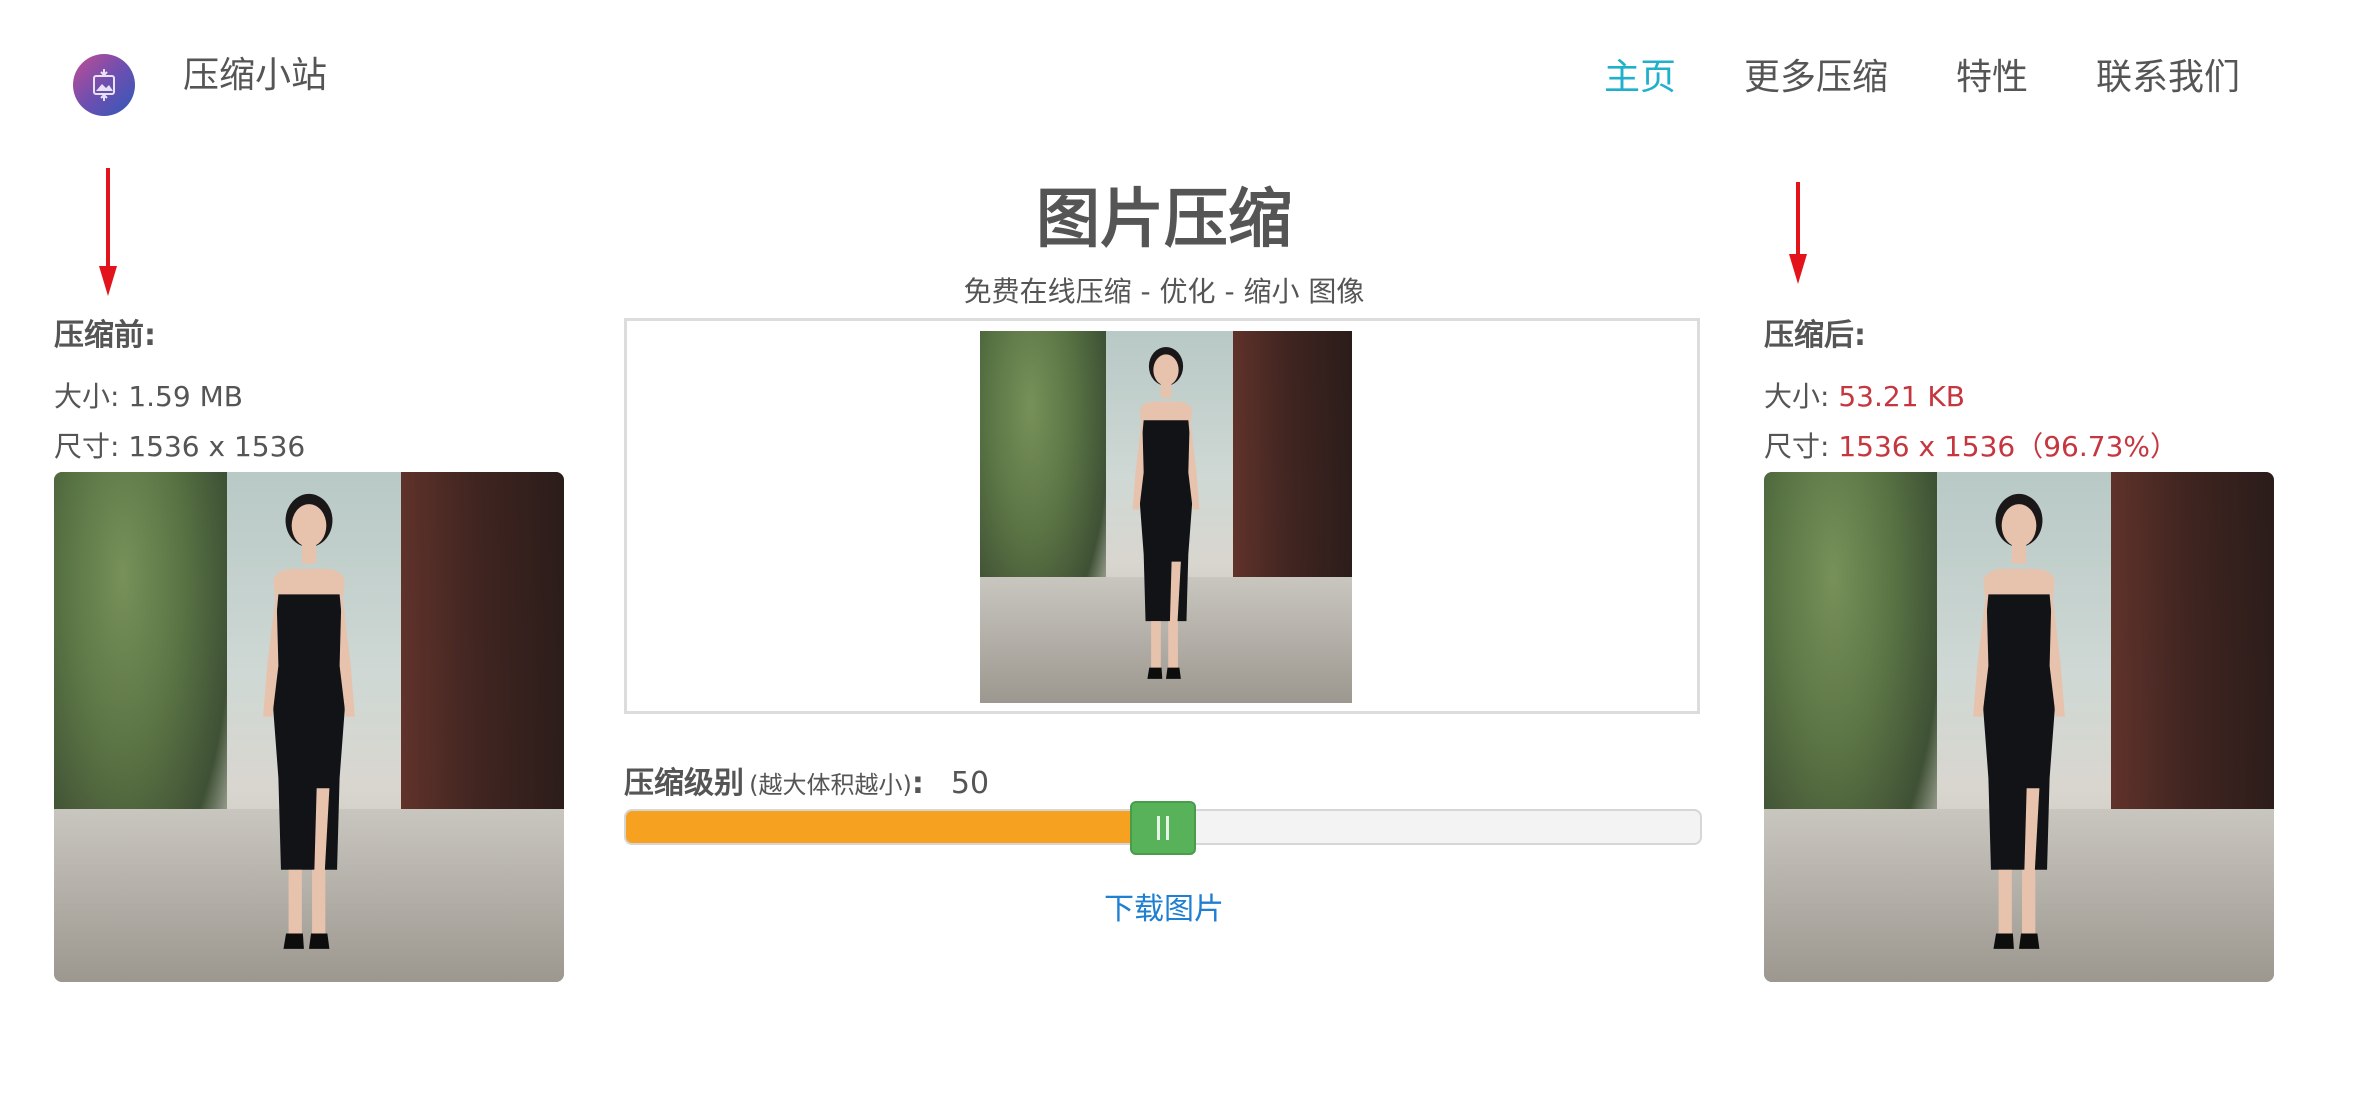 The width and height of the screenshot is (2372, 1118). I want to click on page-title: 图片压缩, so click(1164, 220).